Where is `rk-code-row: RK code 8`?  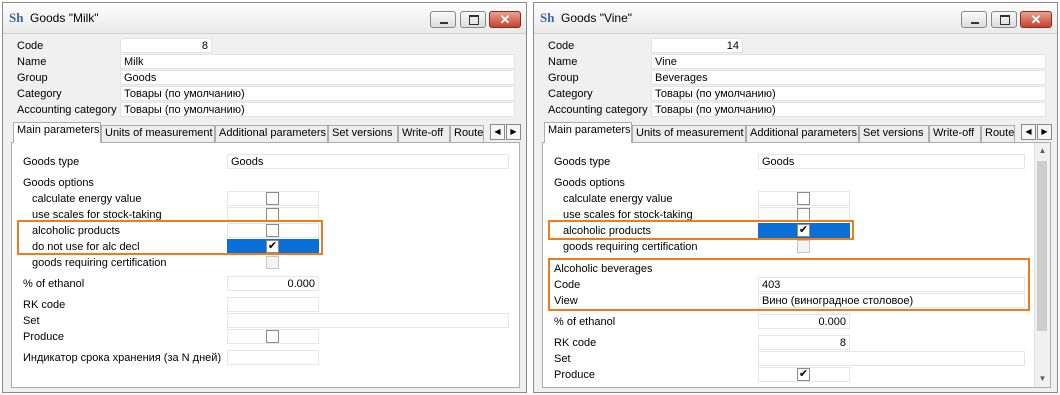
rk-code-row: RK code 8 is located at coordinates (796, 343).